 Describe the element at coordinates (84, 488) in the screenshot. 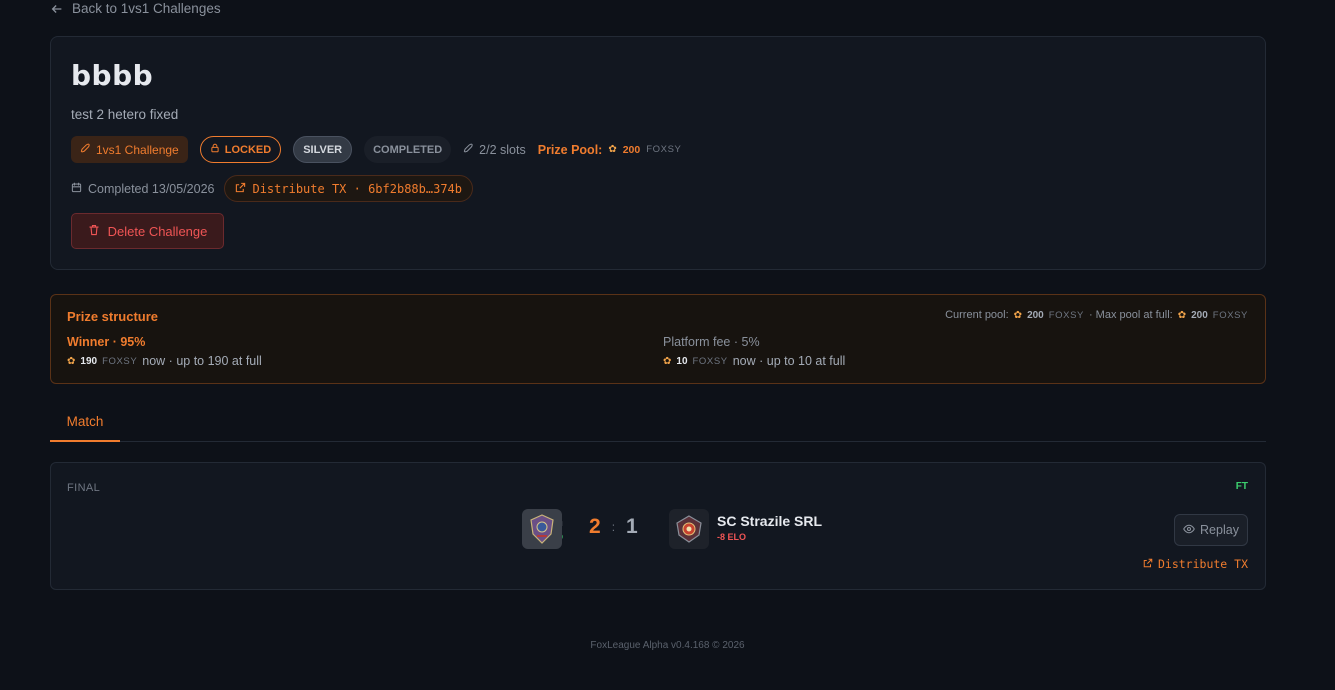

I see `match-stage: FINAL` at that location.